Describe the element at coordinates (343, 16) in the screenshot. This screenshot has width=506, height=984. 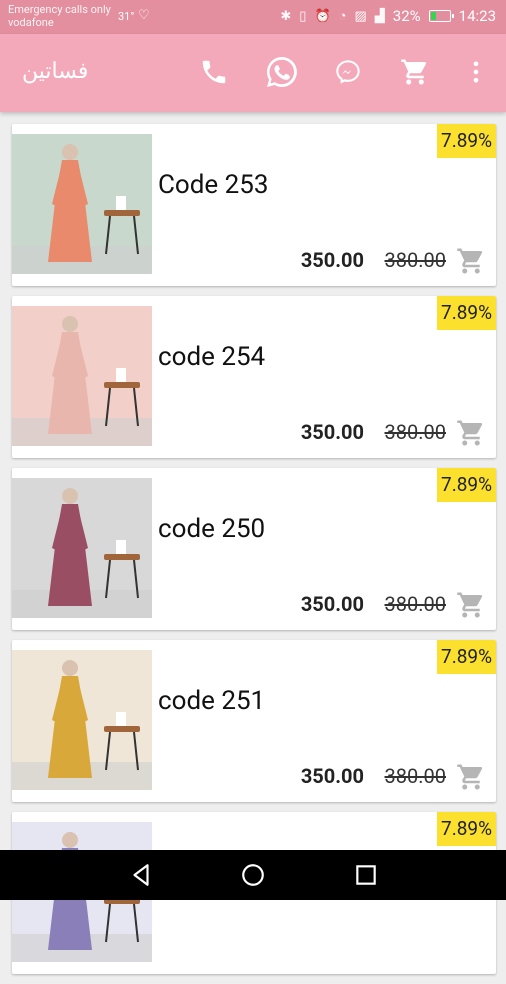
I see `wifi-icon: ◔` at that location.